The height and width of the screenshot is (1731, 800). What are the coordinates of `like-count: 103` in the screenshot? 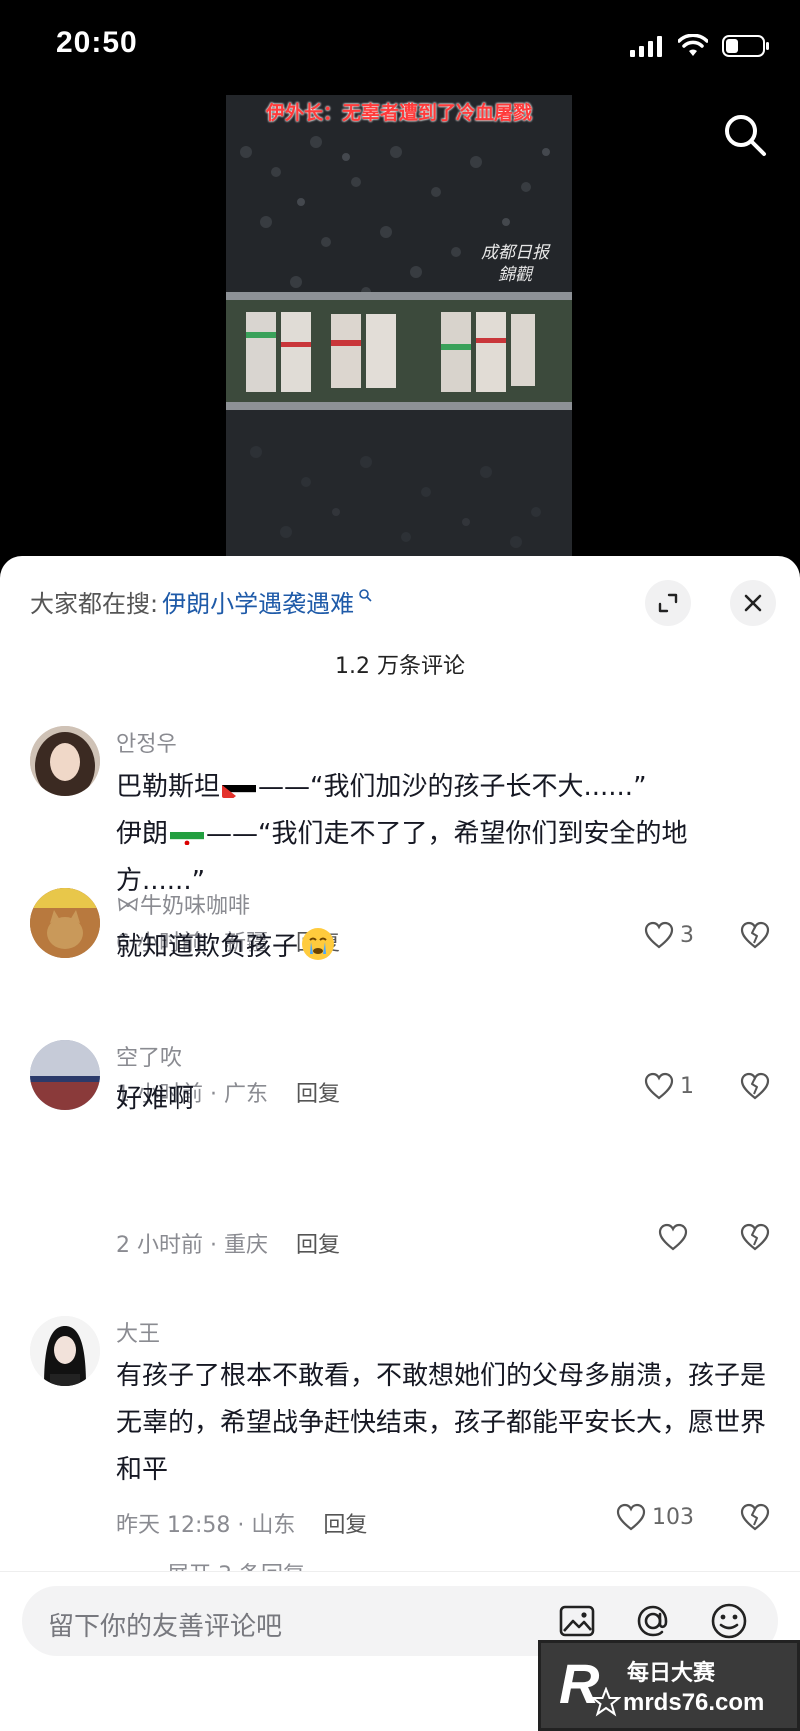 It's located at (673, 1517).